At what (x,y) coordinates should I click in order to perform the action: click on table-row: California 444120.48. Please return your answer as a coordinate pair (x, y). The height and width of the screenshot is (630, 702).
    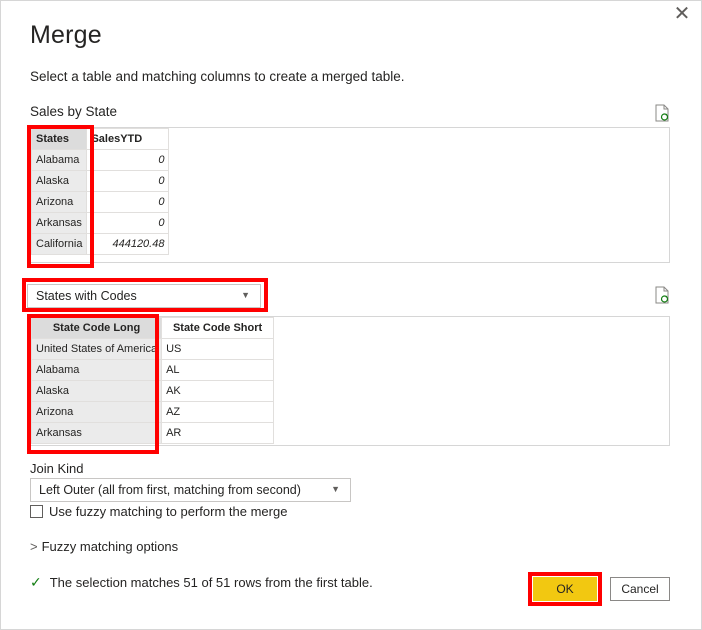
    Looking at the image, I should click on (100, 244).